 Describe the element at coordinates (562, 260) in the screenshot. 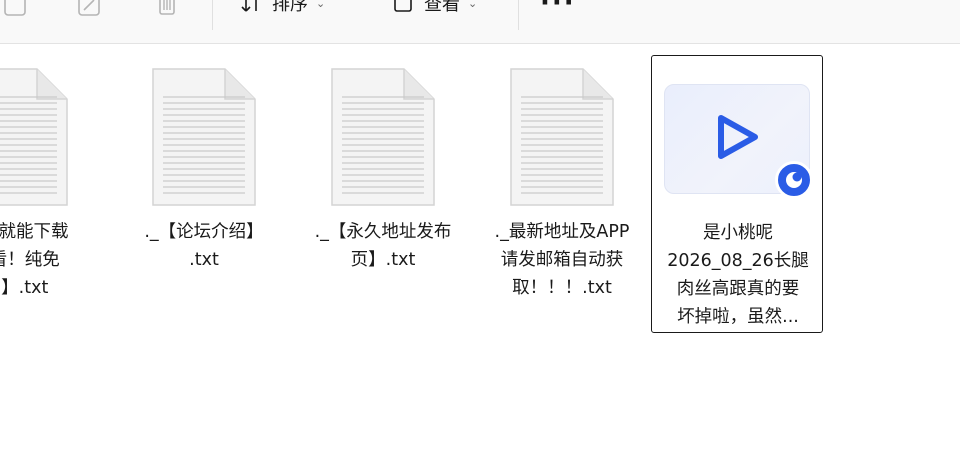

I see `file-name: ._最新地址及APP 请发邮箱自动获 取！！！.txt` at that location.